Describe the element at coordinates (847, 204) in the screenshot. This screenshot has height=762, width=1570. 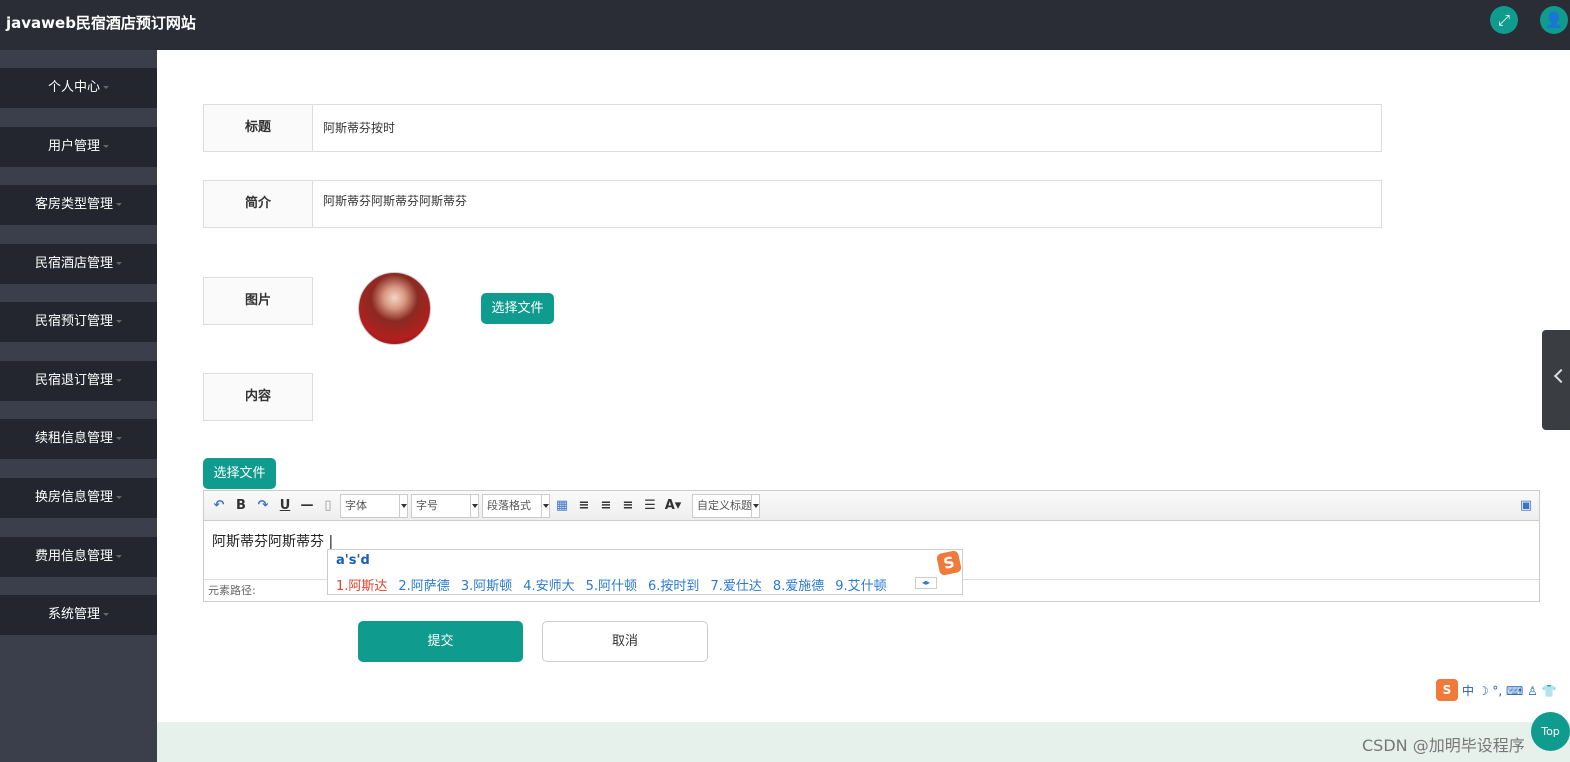
I see `intro-textarea: 阿斯蒂芬阿斯蒂芬阿斯蒂芬` at that location.